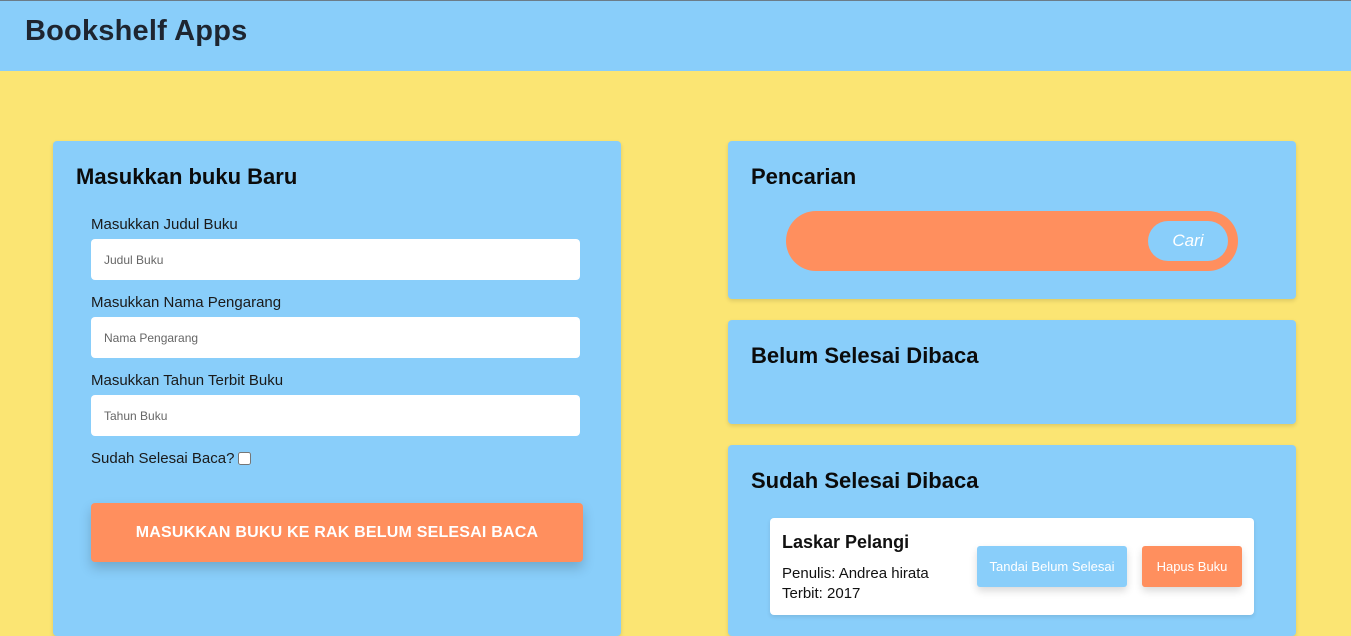 The height and width of the screenshot is (636, 1351). Describe the element at coordinates (865, 480) in the screenshot. I see `read-shelf-heading: Sudah Selesai Dibaca` at that location.